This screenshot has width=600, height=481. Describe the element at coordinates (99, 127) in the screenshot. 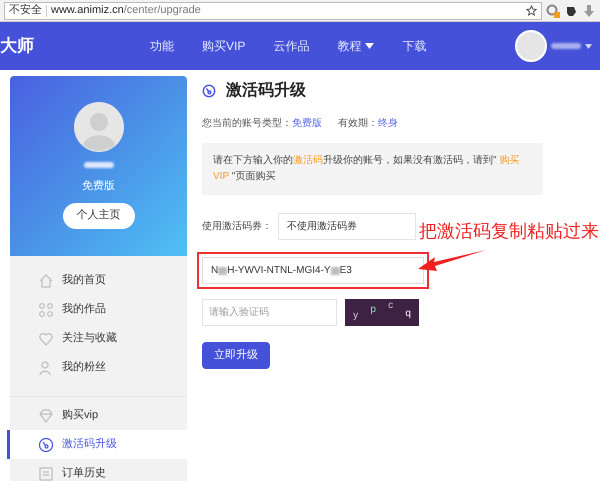

I see `avatar-silhouette-icon` at that location.